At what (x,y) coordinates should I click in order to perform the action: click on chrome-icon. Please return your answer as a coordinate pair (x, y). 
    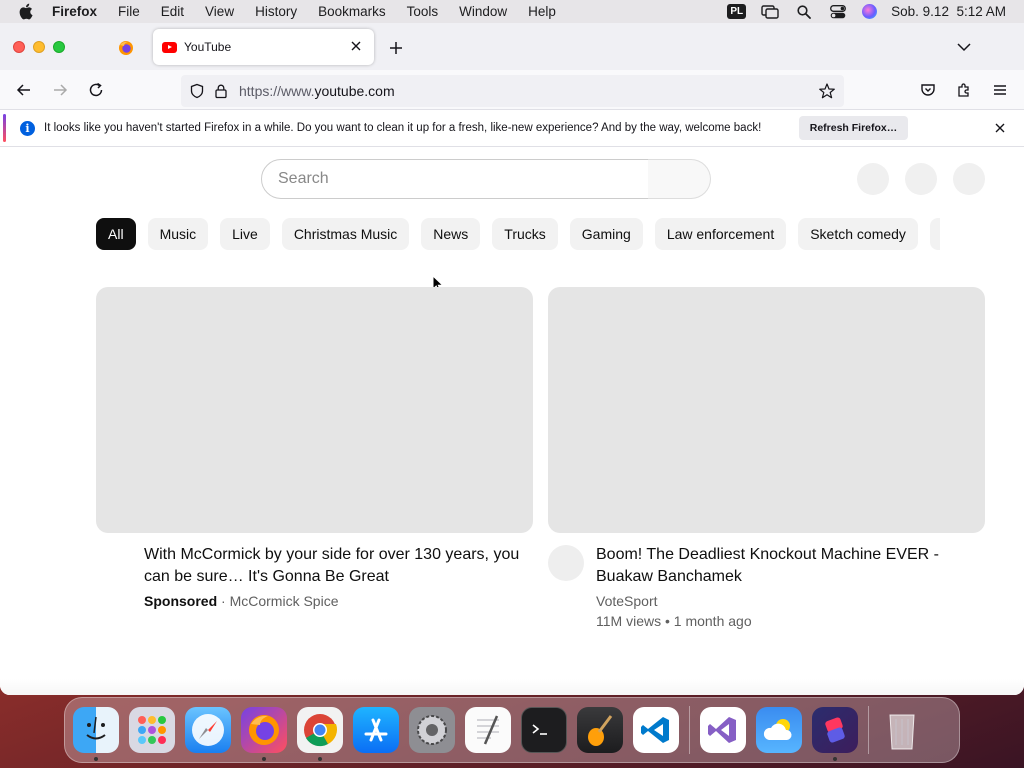
    Looking at the image, I should click on (320, 734).